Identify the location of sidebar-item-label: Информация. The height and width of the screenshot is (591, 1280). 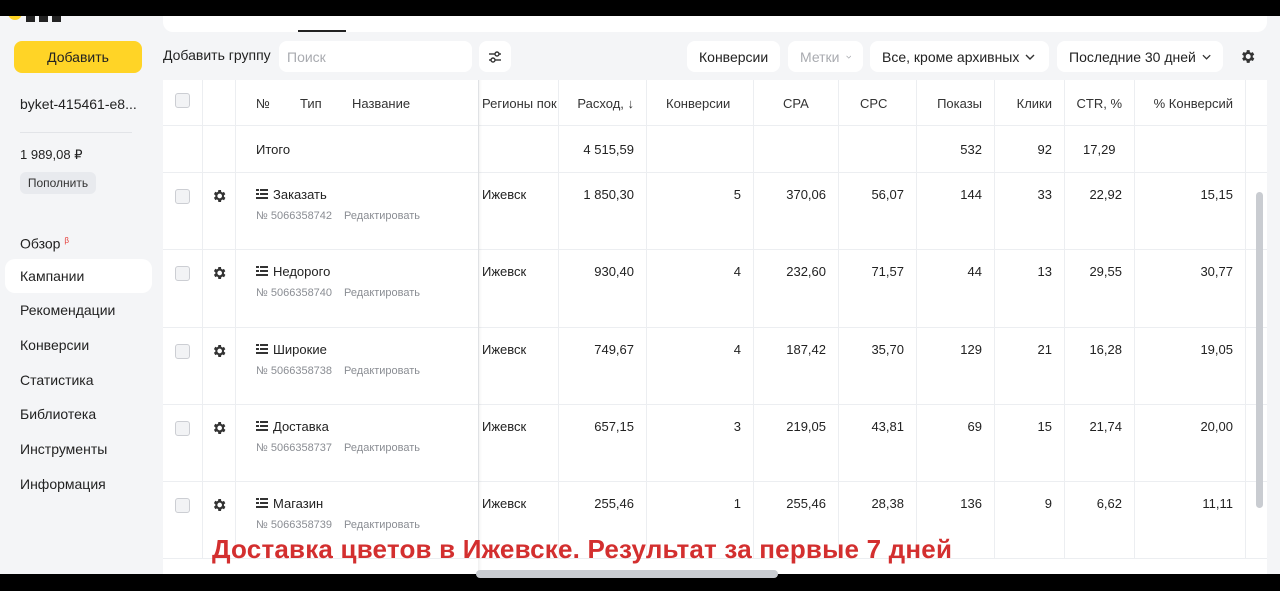
(63, 483).